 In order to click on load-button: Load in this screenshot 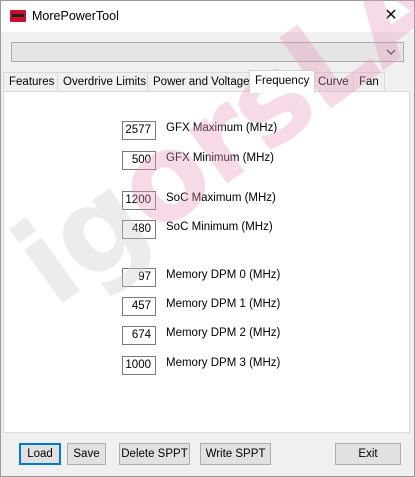, I will do `click(40, 454)`.